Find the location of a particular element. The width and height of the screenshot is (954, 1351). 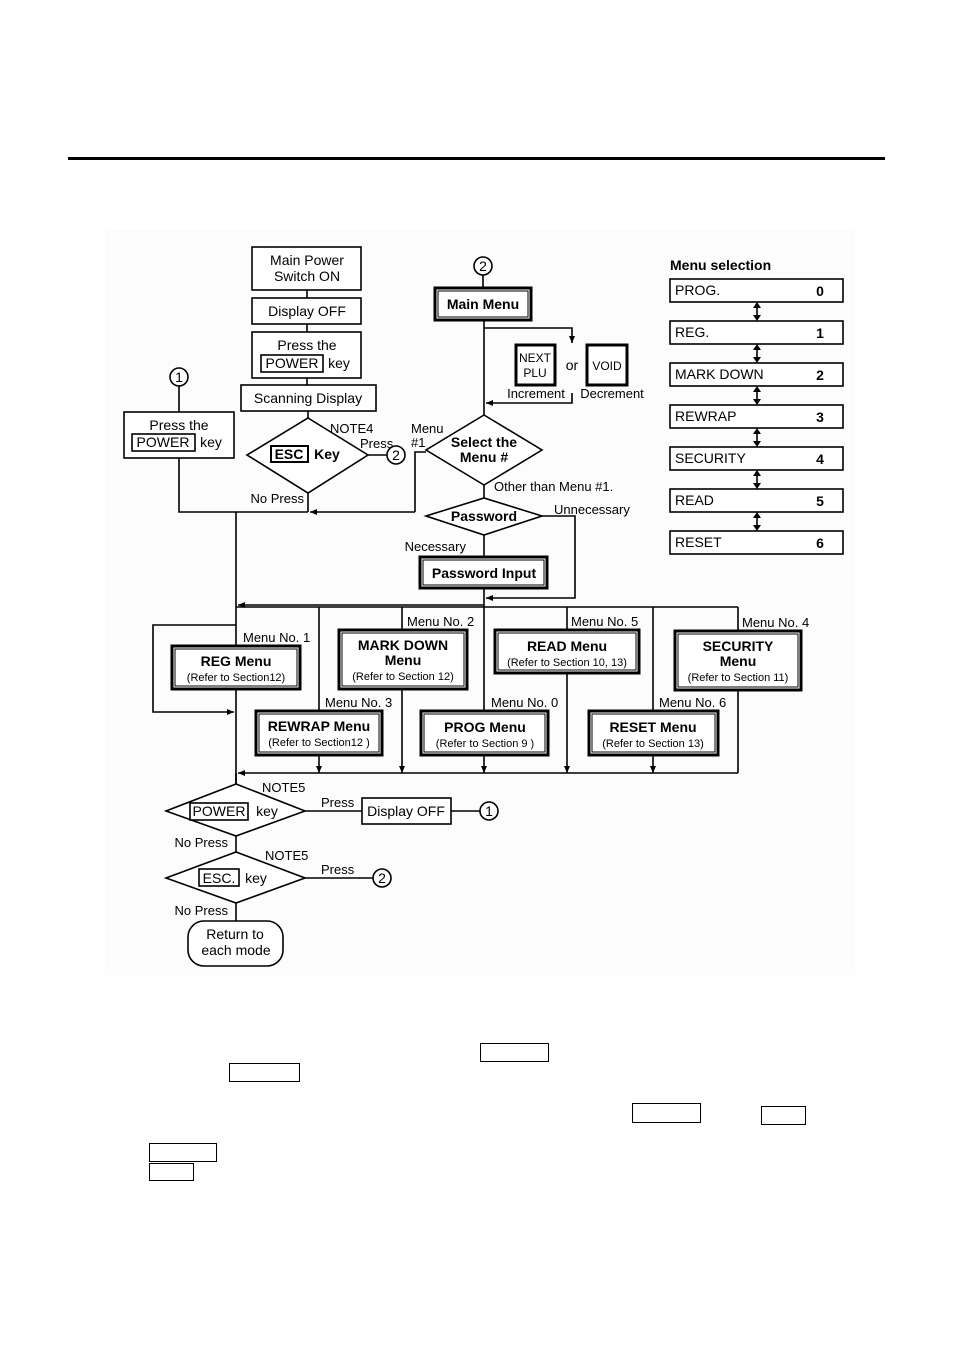

svg-text: Password Input is located at coordinates (484, 573).